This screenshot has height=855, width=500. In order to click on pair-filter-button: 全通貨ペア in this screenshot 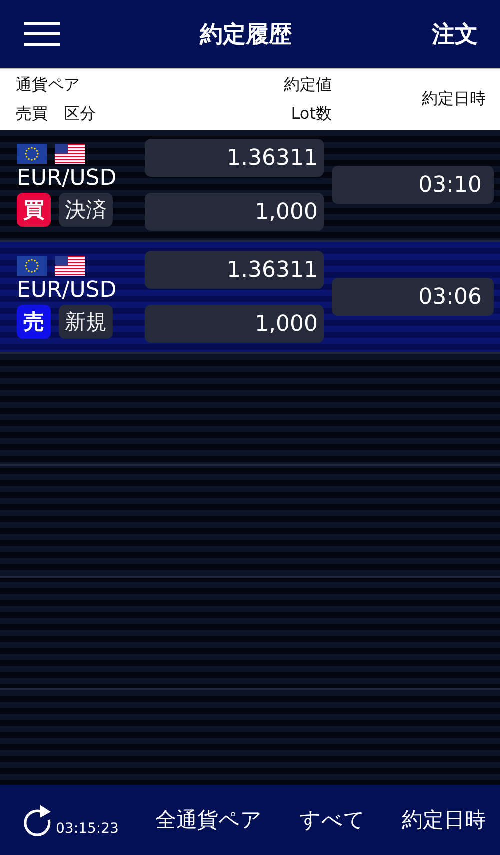, I will do `click(209, 820)`.